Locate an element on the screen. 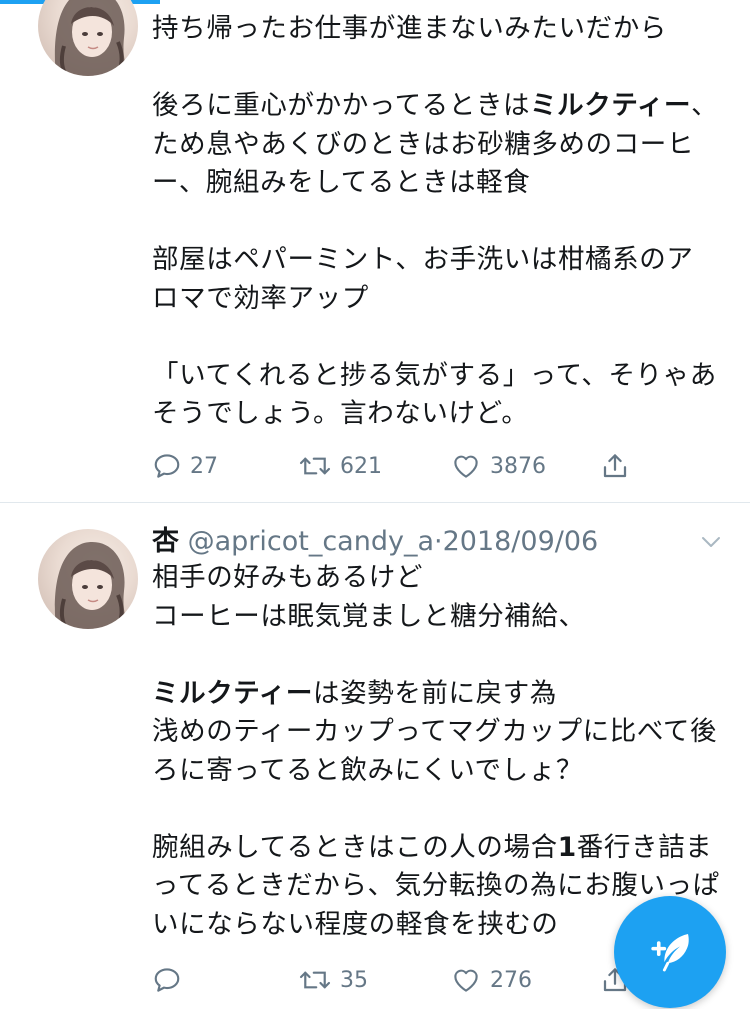 The width and height of the screenshot is (750, 1009). tweet-paragraph: 部屋はペパーミント、お手洗いは柑橘系のアロマで効率アップ is located at coordinates (436, 279).